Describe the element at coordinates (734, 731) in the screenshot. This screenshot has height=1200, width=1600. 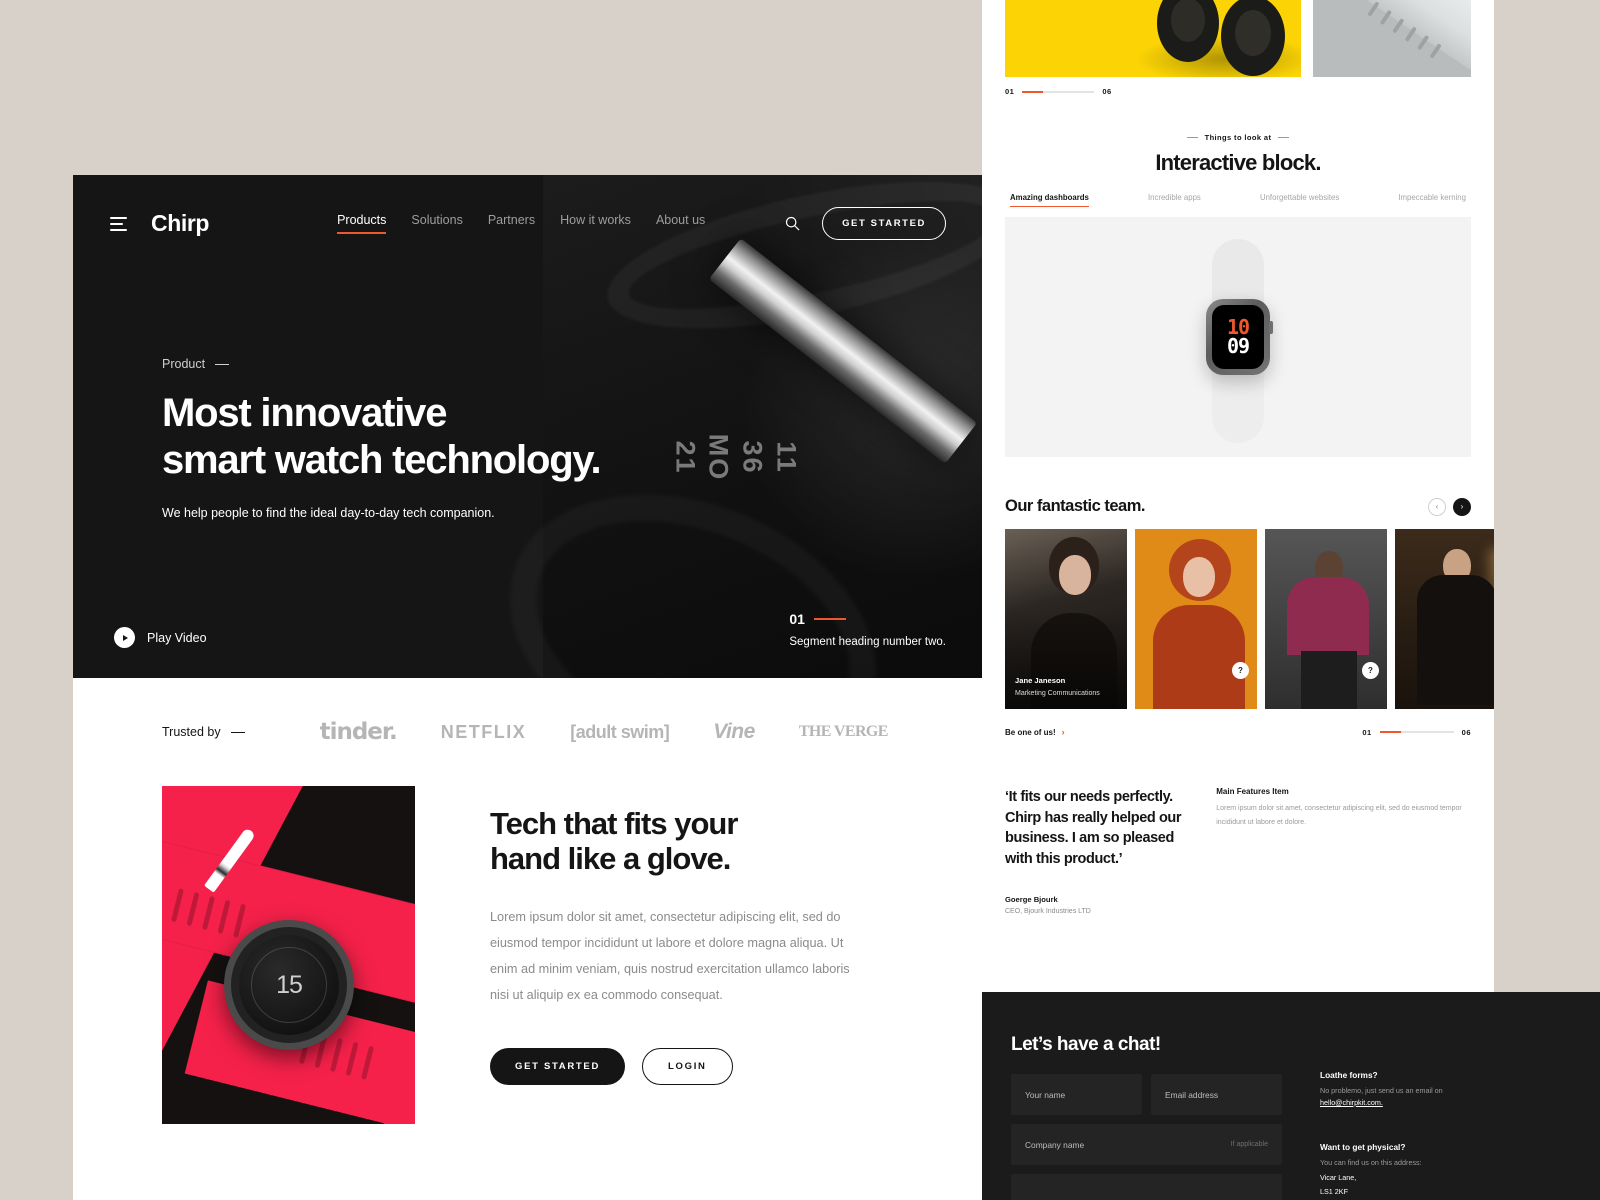
I see `logo-vine: Vine` at that location.